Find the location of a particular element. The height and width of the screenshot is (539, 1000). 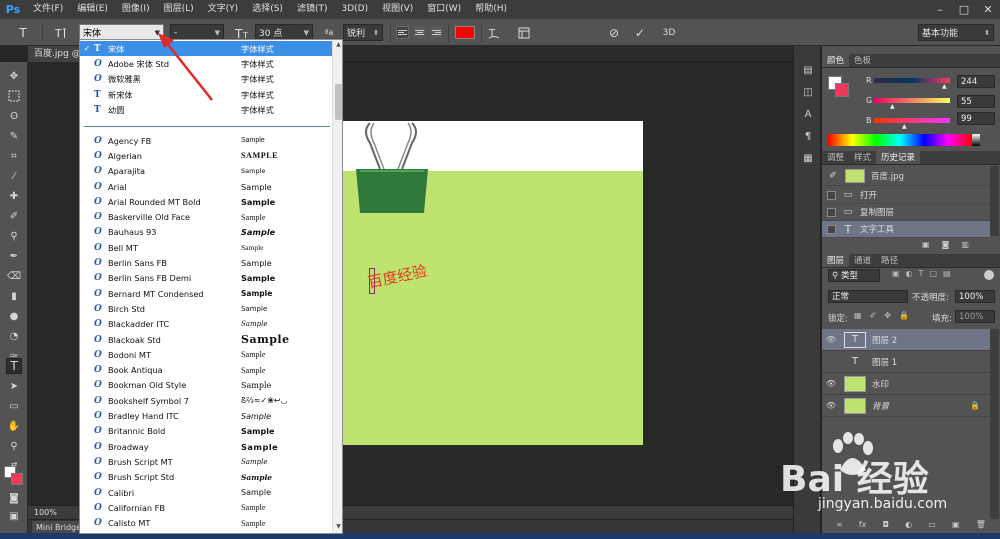

layer-name: 背景 is located at coordinates (880, 406).